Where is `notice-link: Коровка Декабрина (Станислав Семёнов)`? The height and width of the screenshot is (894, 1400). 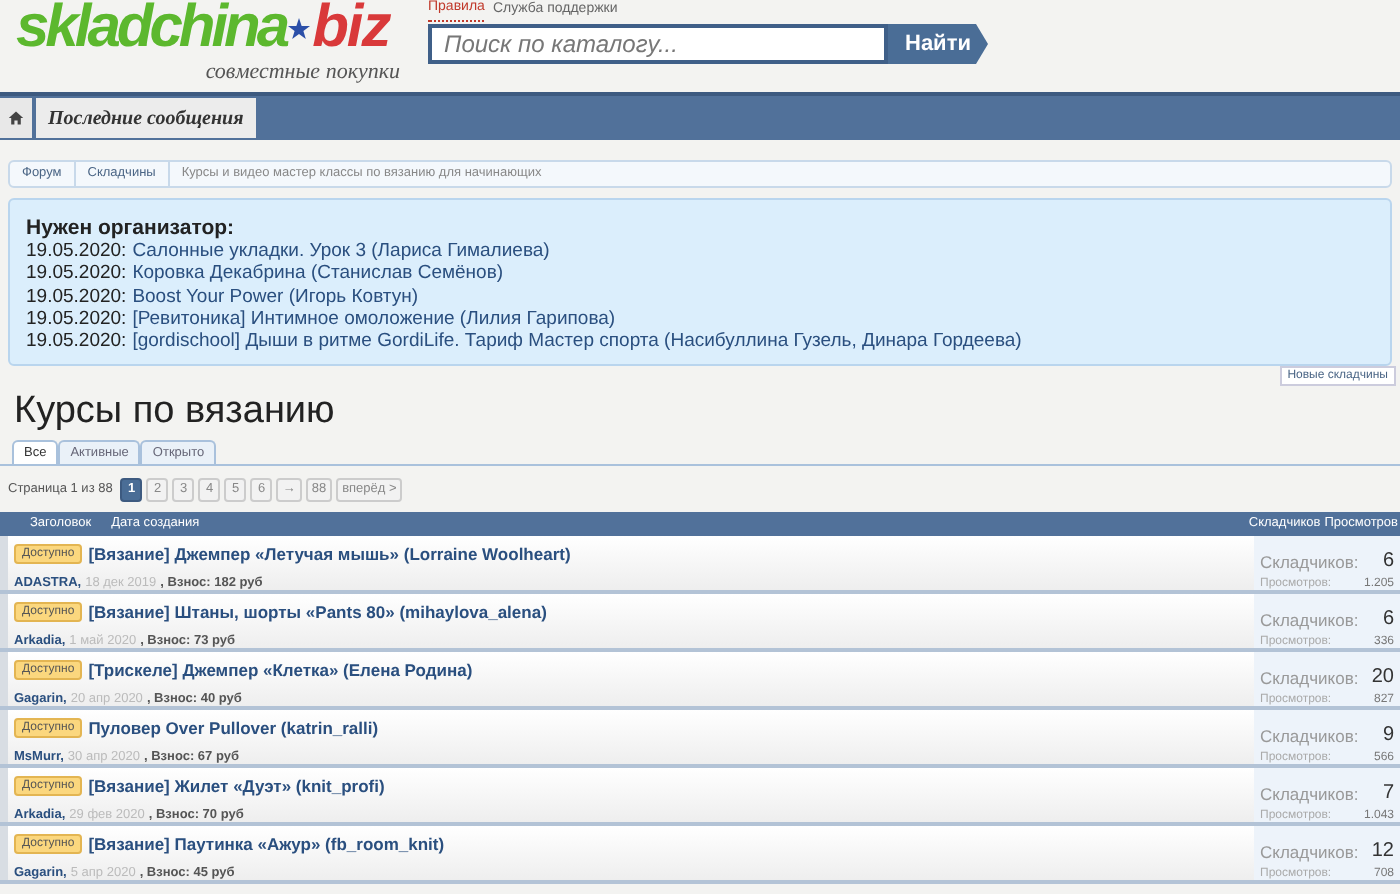
notice-link: Коровка Декабрина (Станислав Семёнов) is located at coordinates (318, 274).